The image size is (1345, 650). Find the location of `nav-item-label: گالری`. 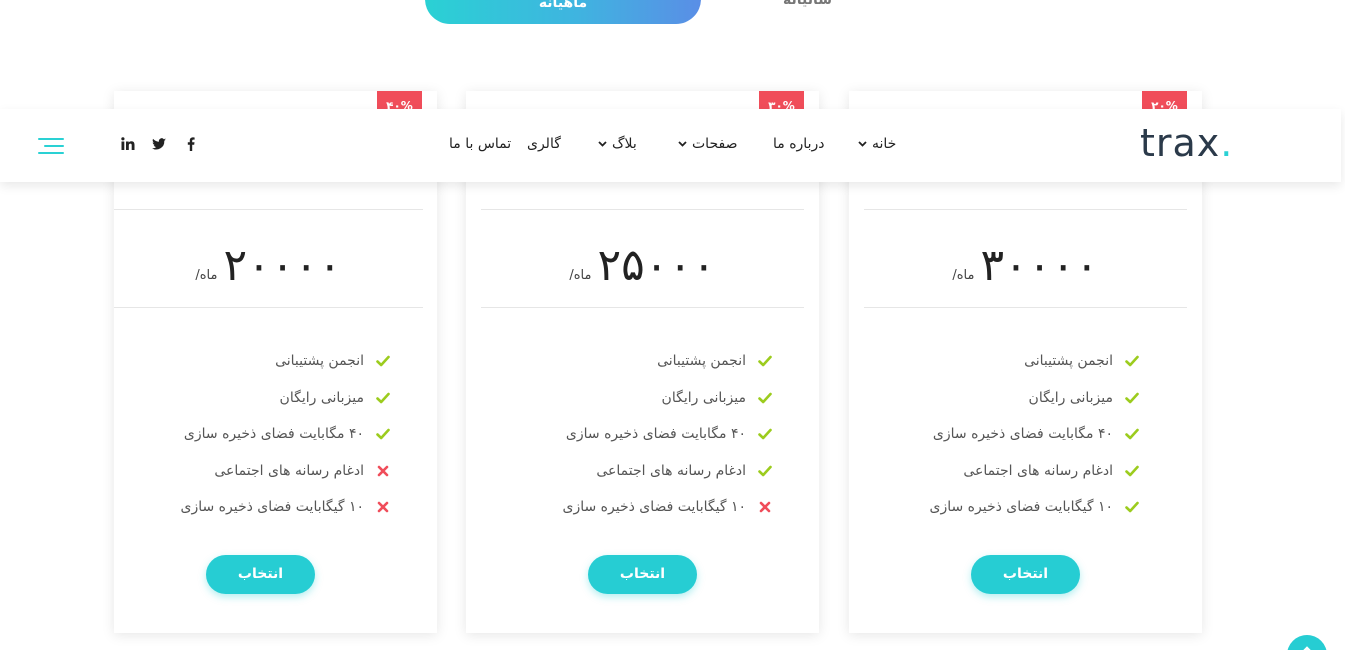

nav-item-label: گالری is located at coordinates (544, 144).